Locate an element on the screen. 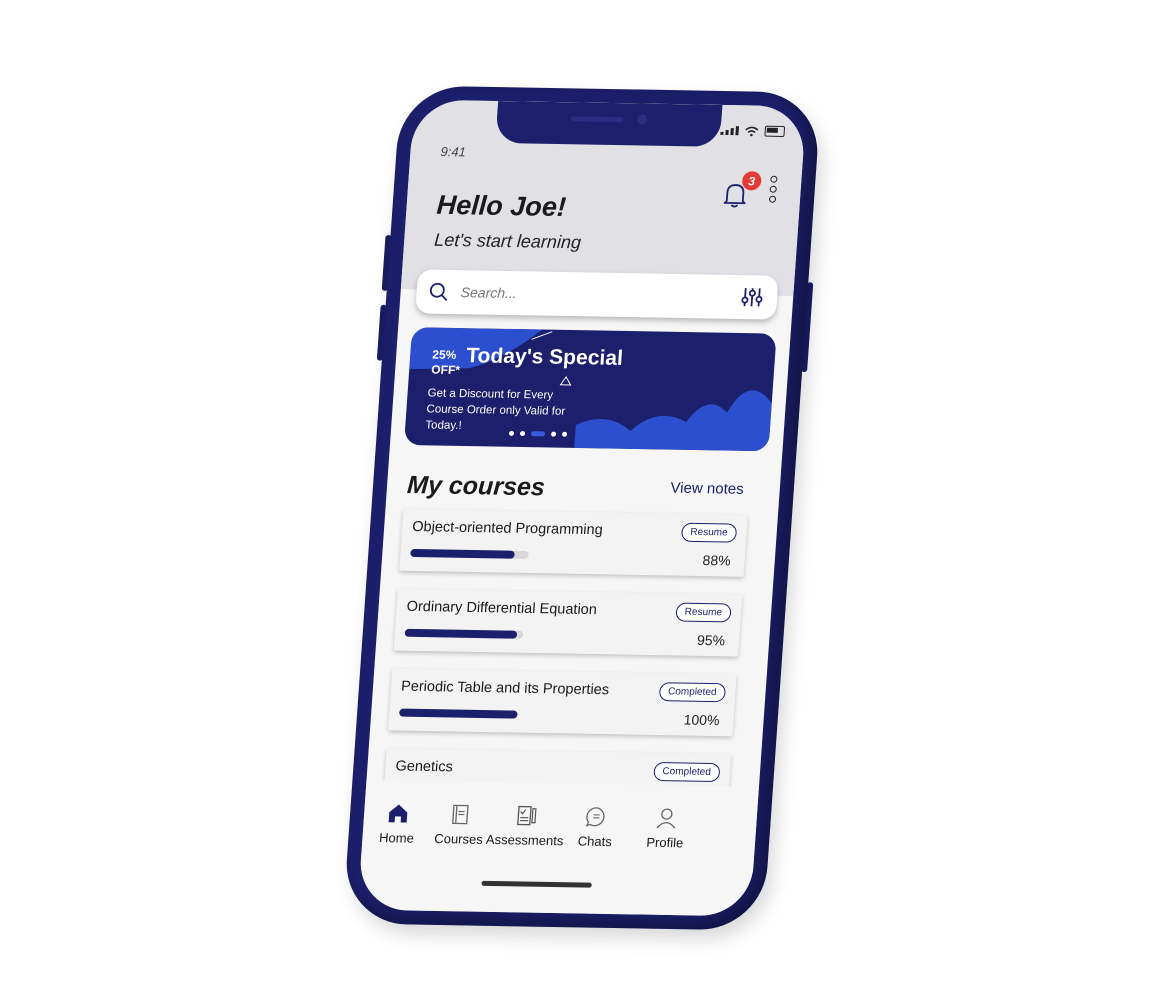 The height and width of the screenshot is (984, 1162). nav-label: Courses is located at coordinates (458, 839).